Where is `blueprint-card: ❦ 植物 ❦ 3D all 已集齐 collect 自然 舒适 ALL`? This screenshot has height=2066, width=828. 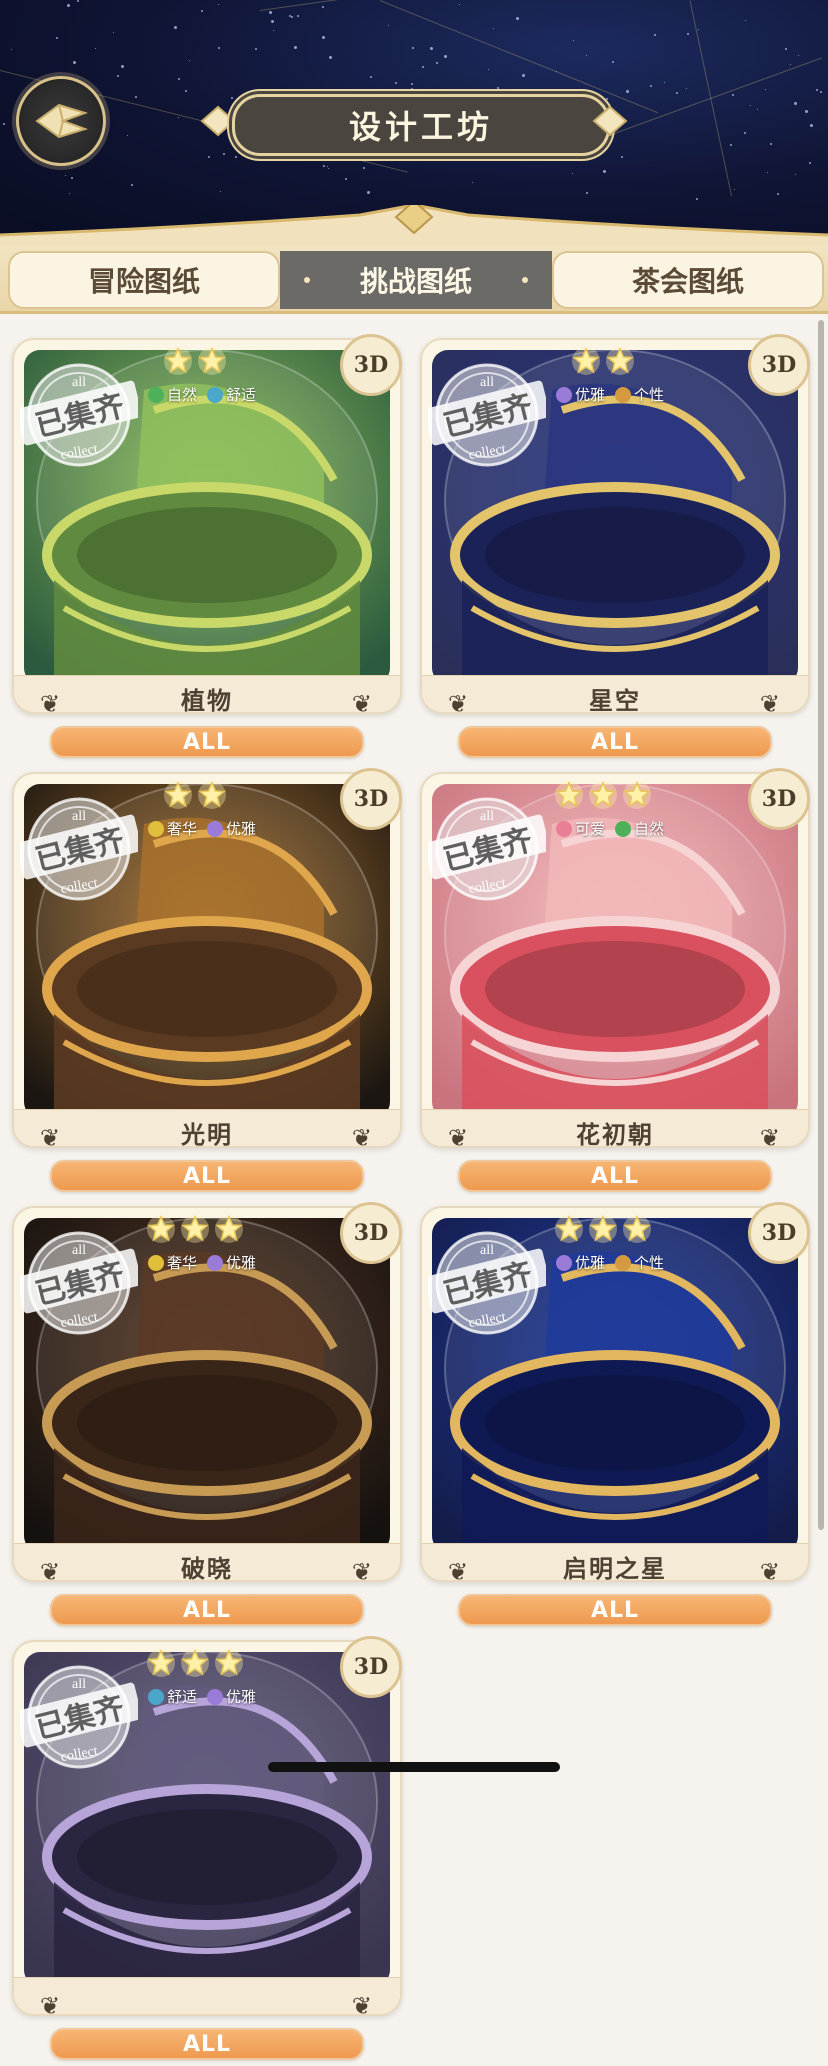 blueprint-card: ❦ 植物 ❦ 3D all 已集齐 collect 自然 舒适 ALL is located at coordinates (207, 549).